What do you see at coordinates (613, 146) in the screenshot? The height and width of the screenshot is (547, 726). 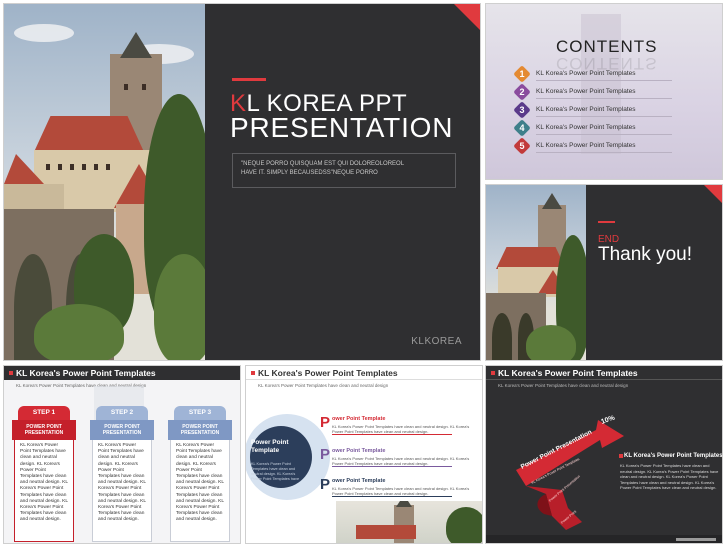 I see `contents-item: 5 KL Korea's Power Point Templates` at bounding box center [613, 146].